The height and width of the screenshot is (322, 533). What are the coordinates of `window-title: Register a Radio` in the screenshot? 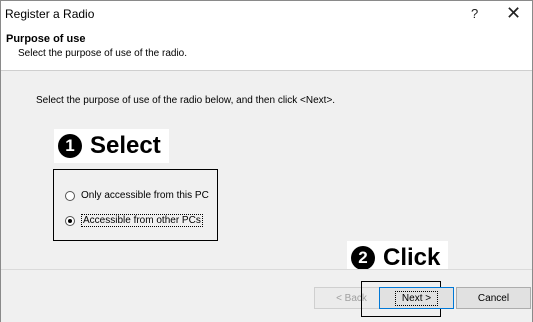 It's located at (50, 14).